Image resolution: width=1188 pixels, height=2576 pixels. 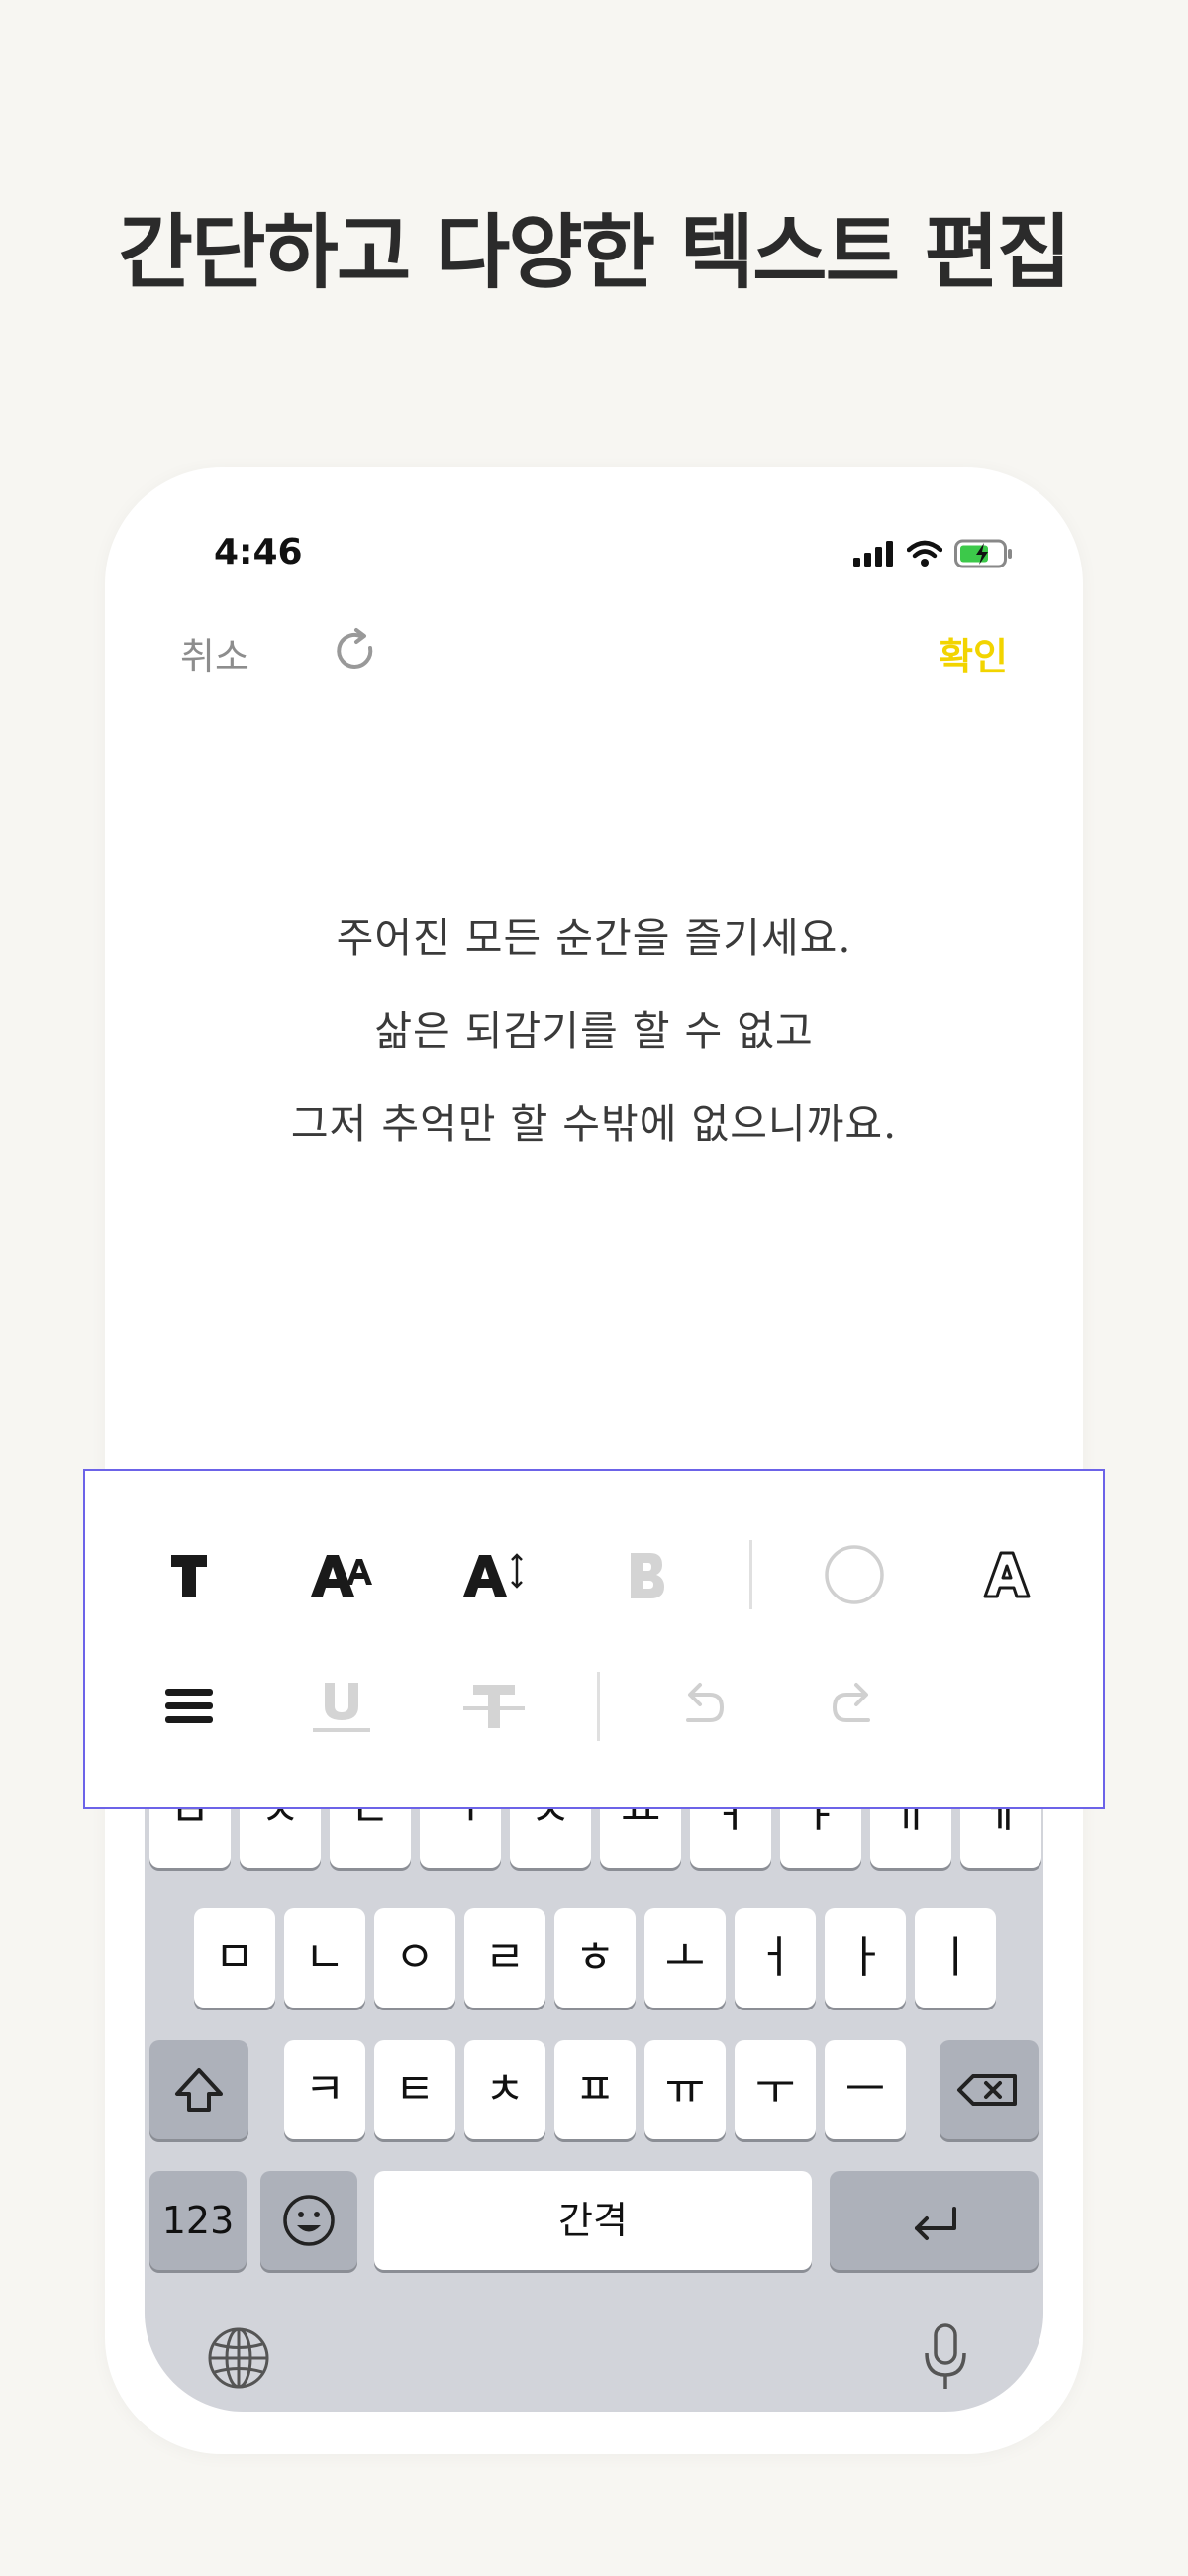 What do you see at coordinates (983, 553) in the screenshot?
I see `battery-icon` at bounding box center [983, 553].